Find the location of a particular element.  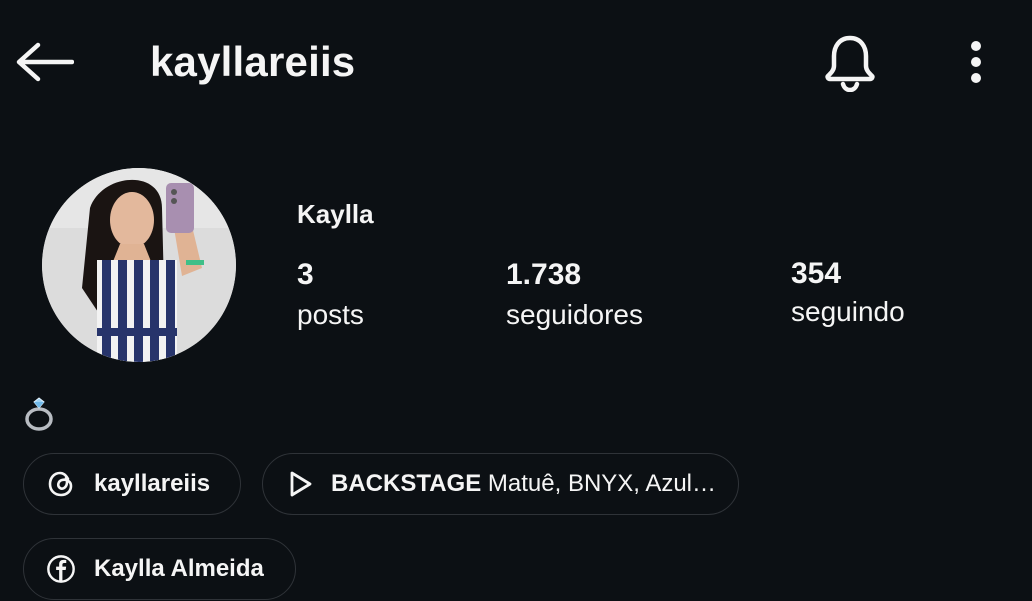

reel-title: BACKSTAGE is located at coordinates (406, 483).